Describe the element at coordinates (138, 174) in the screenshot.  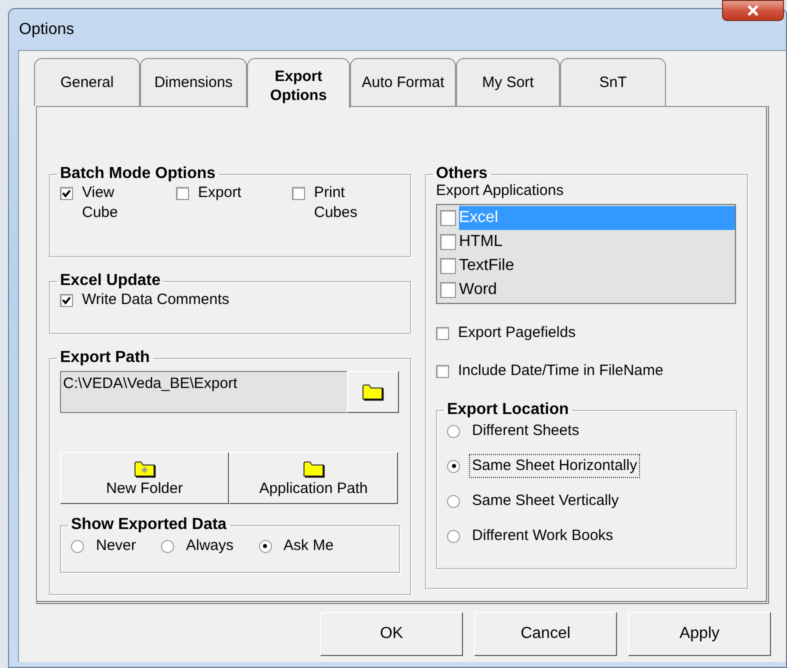
I see `group-title: Batch Mode Options` at that location.